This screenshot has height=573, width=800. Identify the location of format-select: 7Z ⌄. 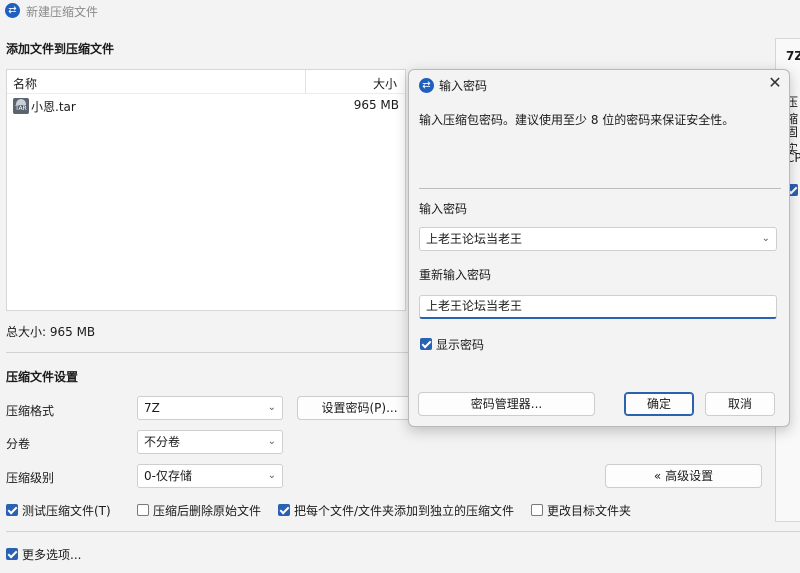
(210, 408).